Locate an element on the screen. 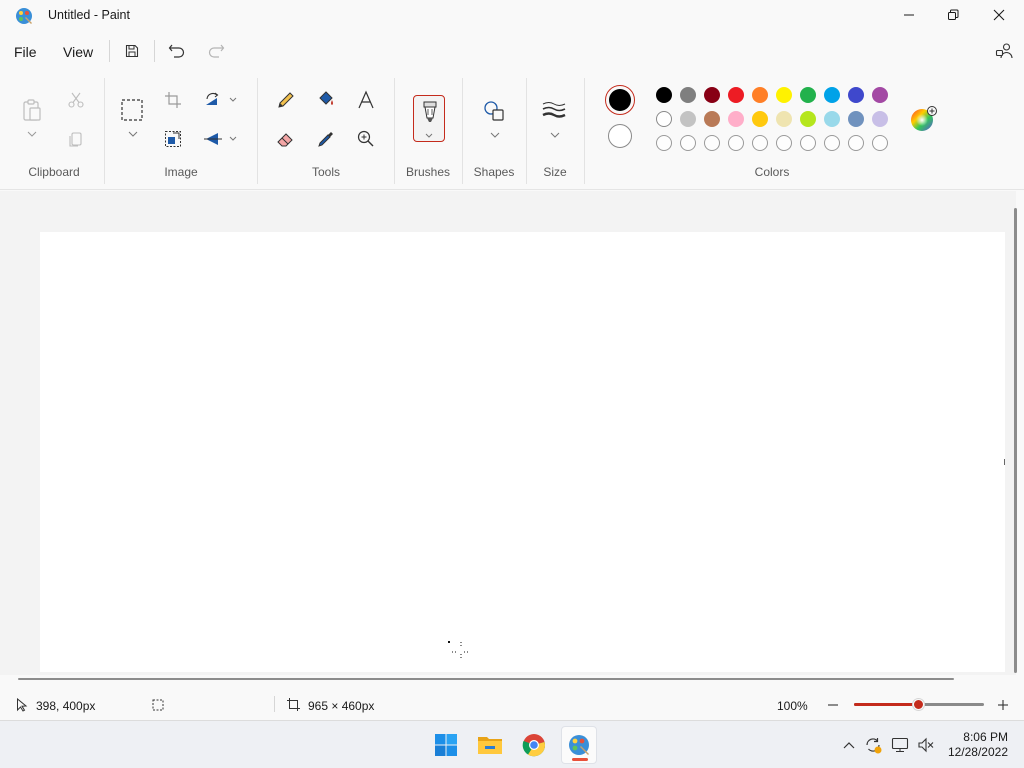 The image size is (1024, 768). brushes-button is located at coordinates (429, 118).